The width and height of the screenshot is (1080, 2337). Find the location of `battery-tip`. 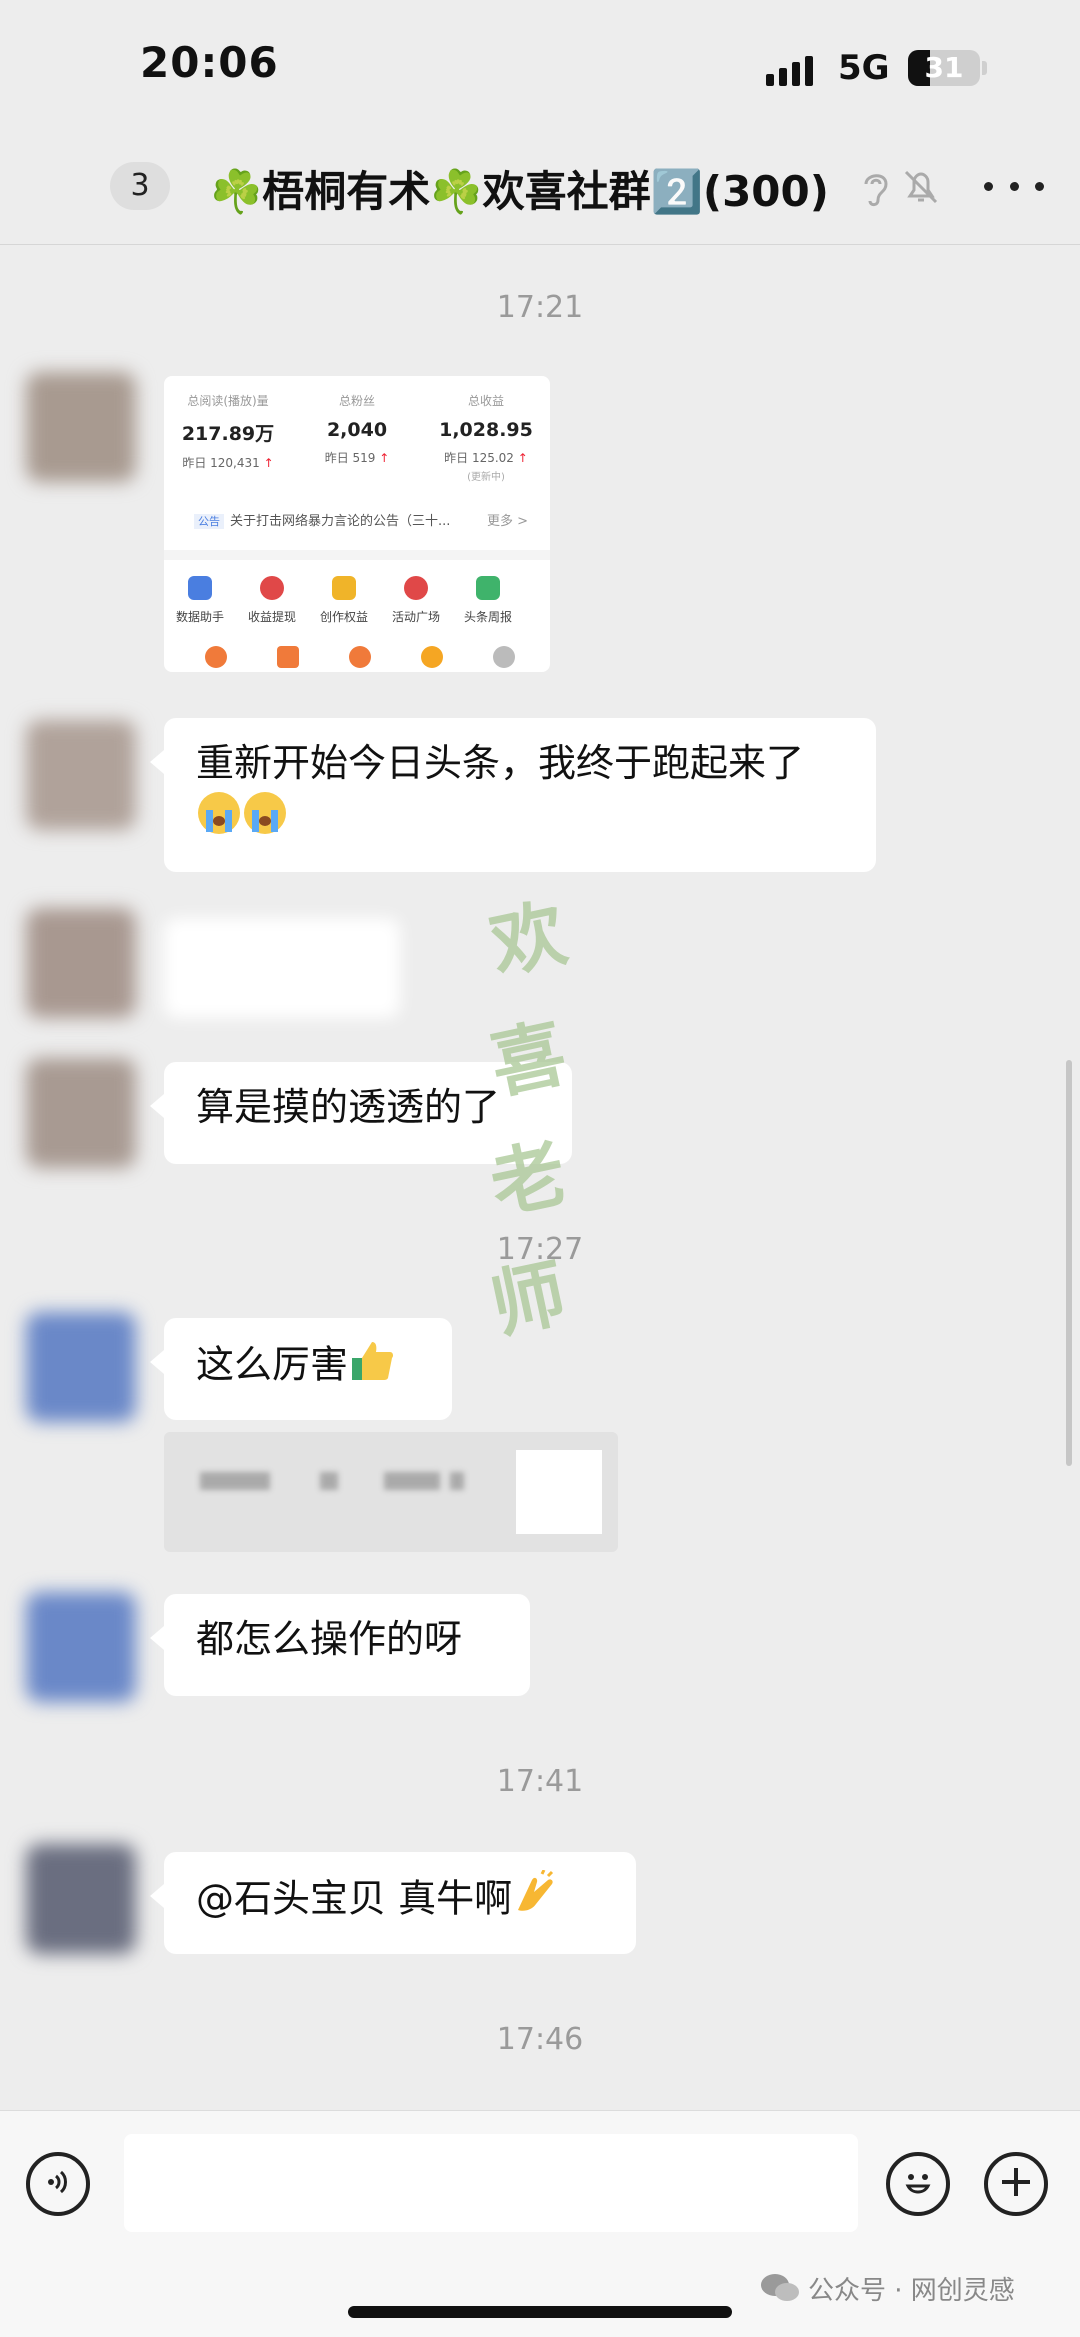

battery-tip is located at coordinates (984, 68).